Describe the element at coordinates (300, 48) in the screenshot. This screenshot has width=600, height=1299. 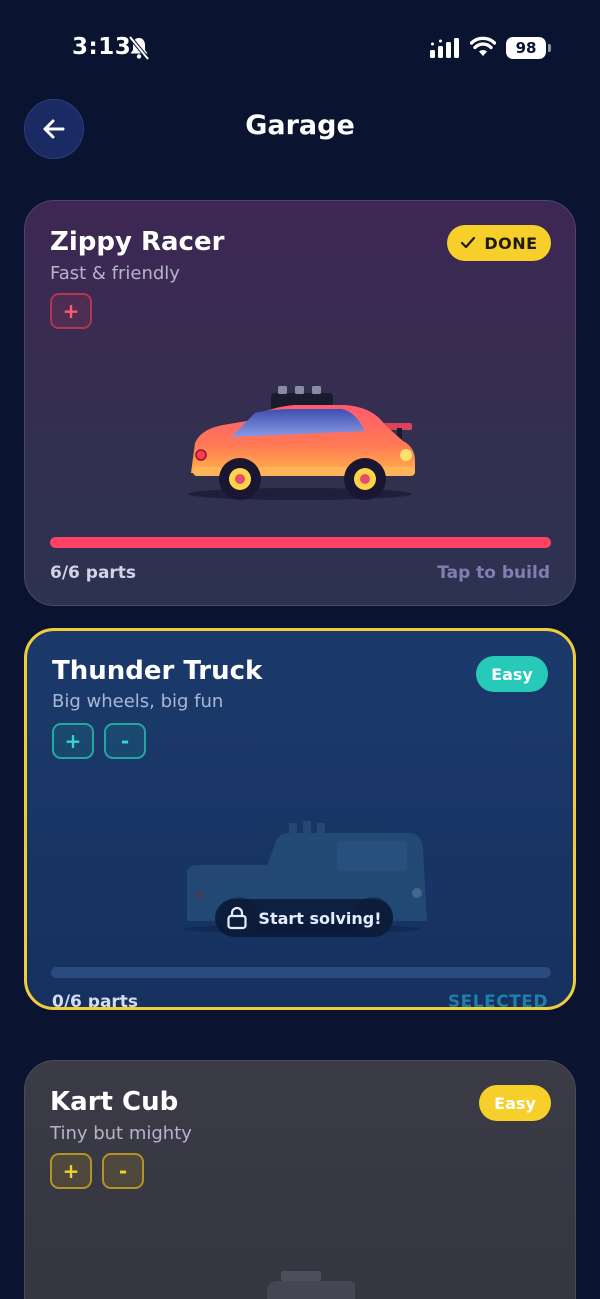
I see `status-bar: 3:13 98` at that location.